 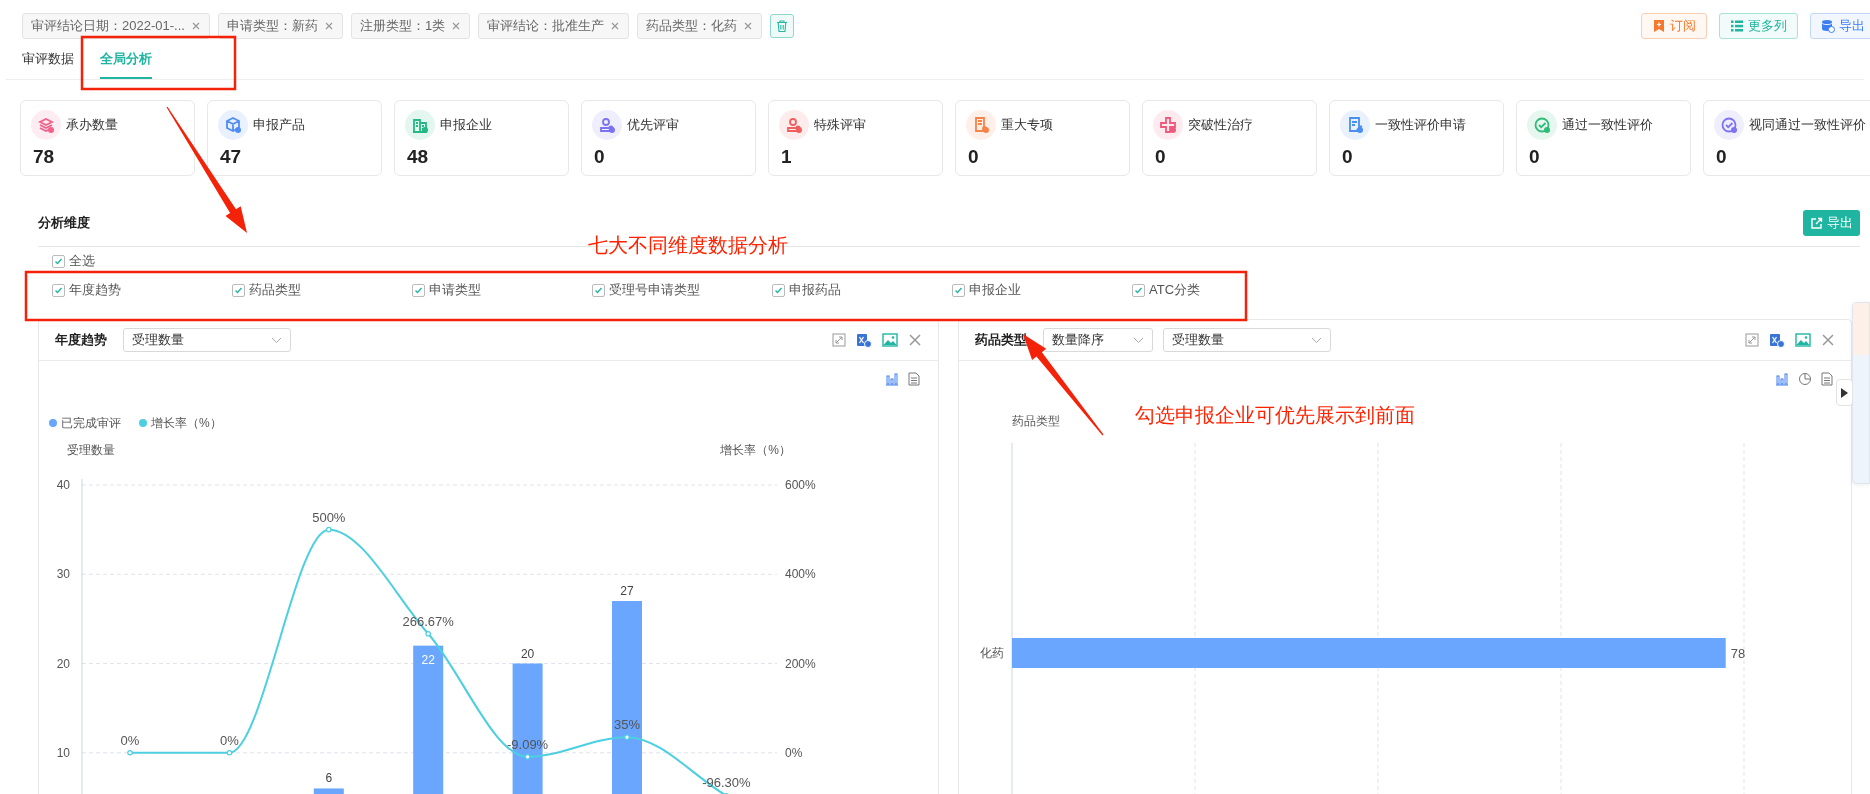 What do you see at coordinates (800, 485) in the screenshot?
I see `axis-tick-label: 600%` at bounding box center [800, 485].